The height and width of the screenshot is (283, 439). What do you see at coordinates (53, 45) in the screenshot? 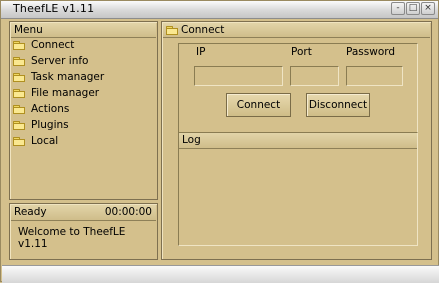
I see `menu-item-label: Connect` at bounding box center [53, 45].